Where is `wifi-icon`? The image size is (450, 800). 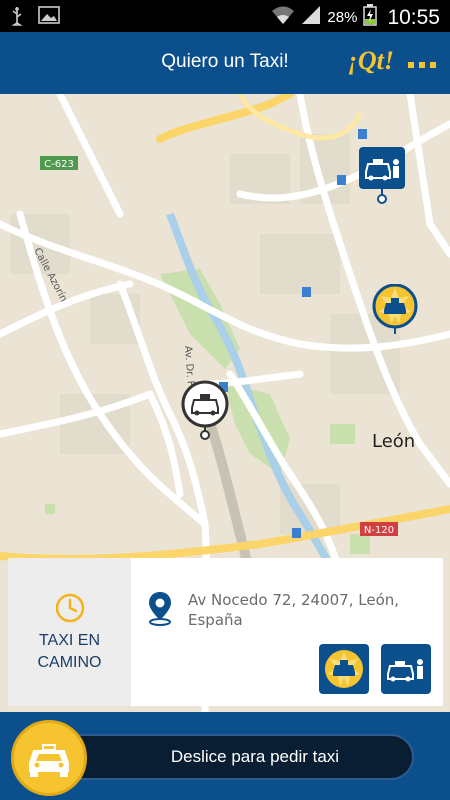 wifi-icon is located at coordinates (283, 17).